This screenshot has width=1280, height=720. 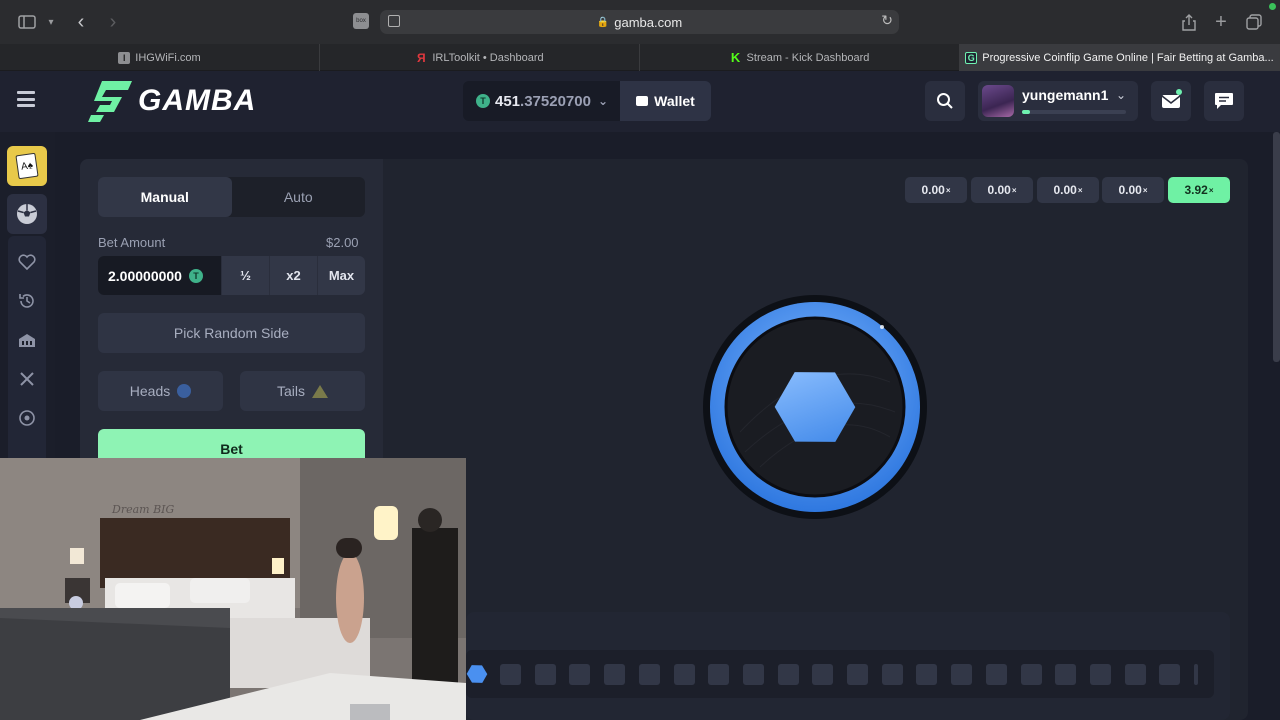 I want to click on coin, so click(x=815, y=407).